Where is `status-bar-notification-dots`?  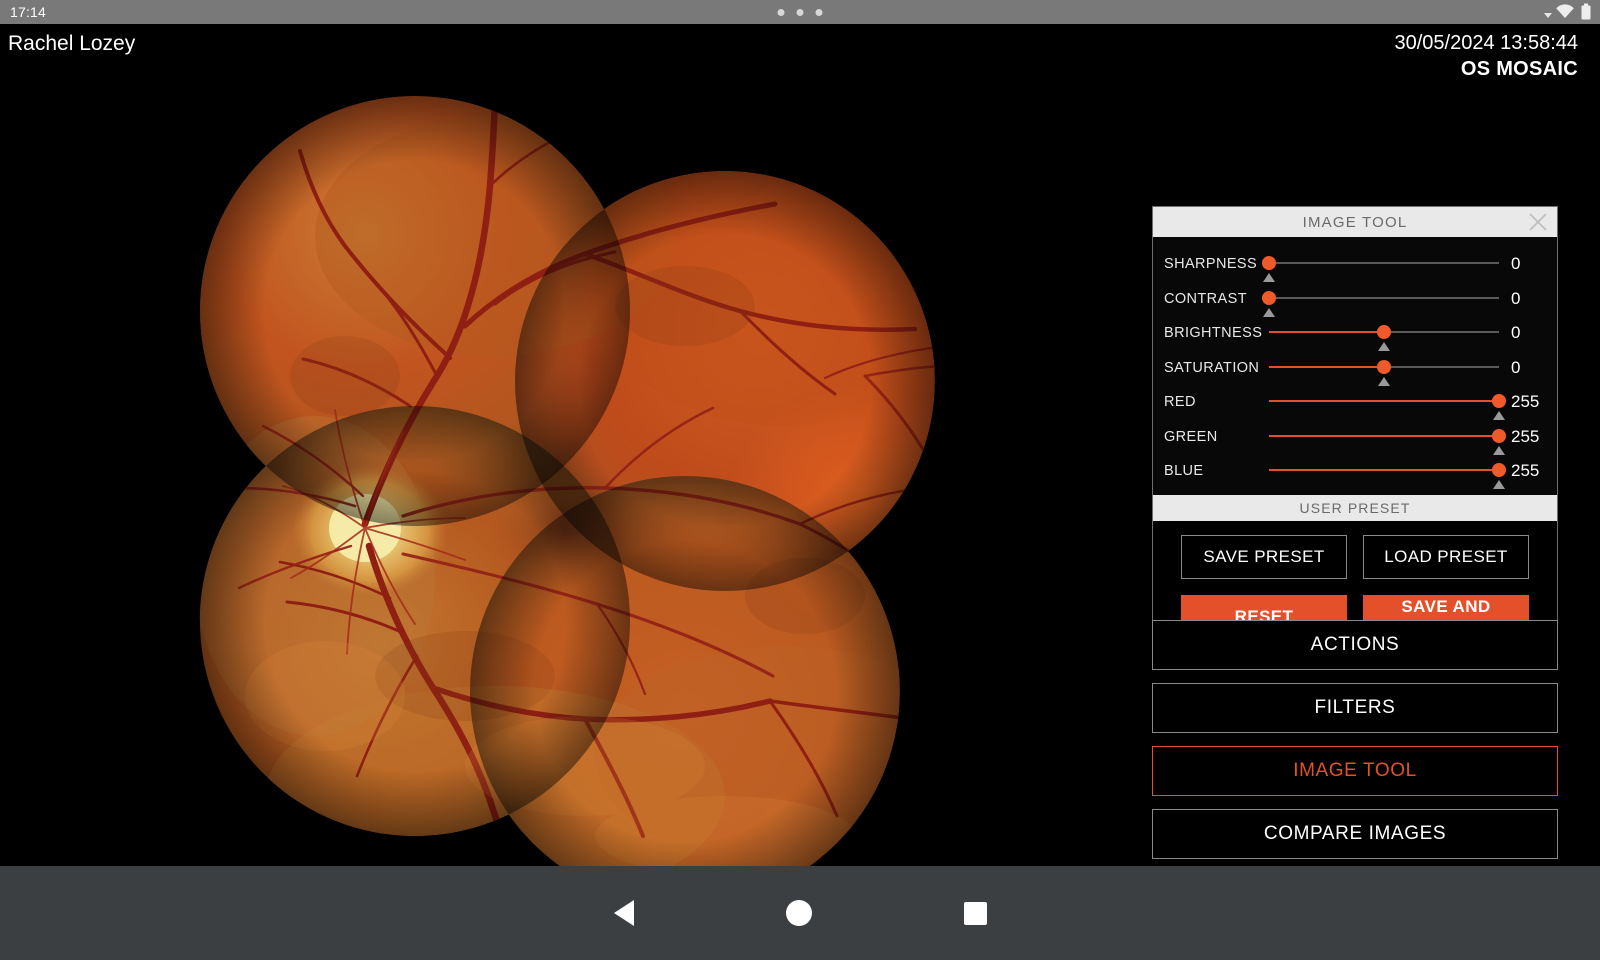
status-bar-notification-dots is located at coordinates (800, 12).